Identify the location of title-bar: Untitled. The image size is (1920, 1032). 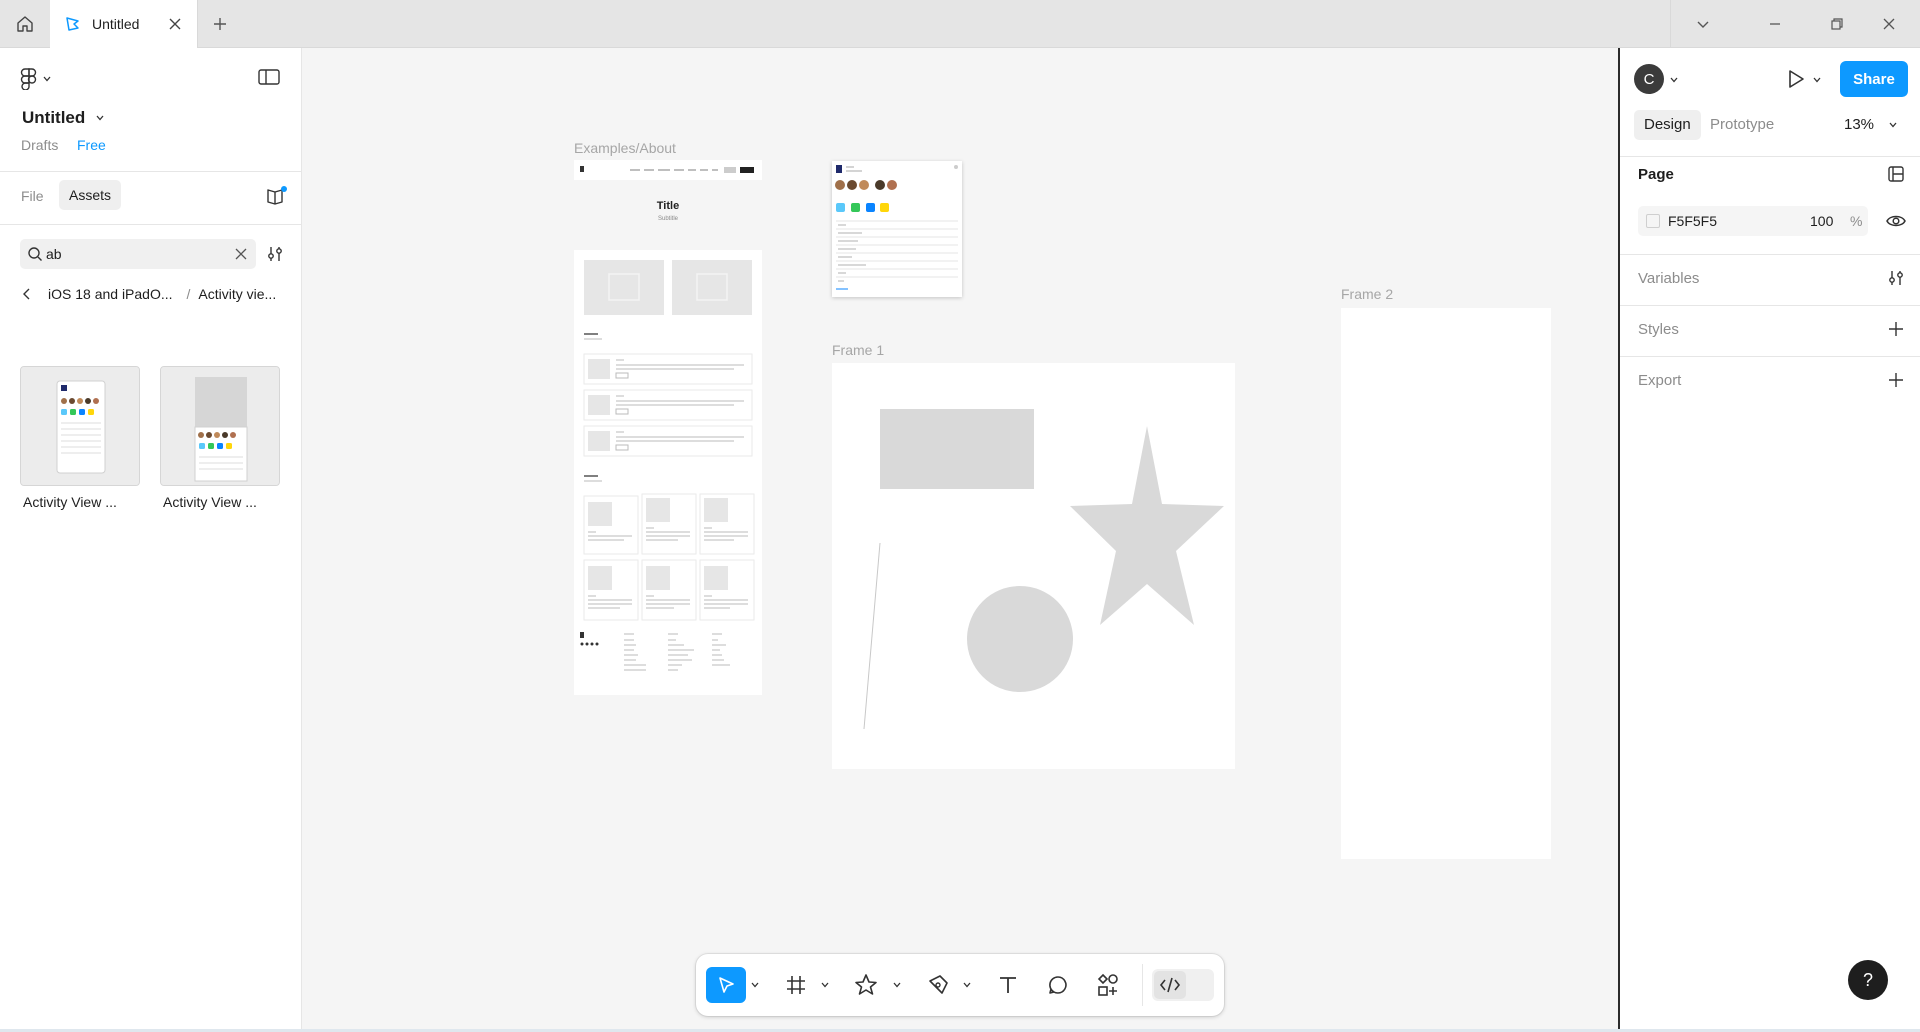
(960, 24).